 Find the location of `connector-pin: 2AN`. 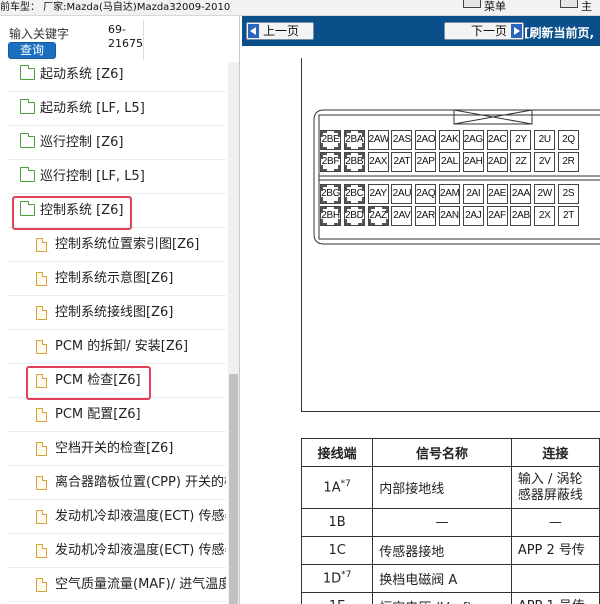

connector-pin: 2AN is located at coordinates (449, 216).